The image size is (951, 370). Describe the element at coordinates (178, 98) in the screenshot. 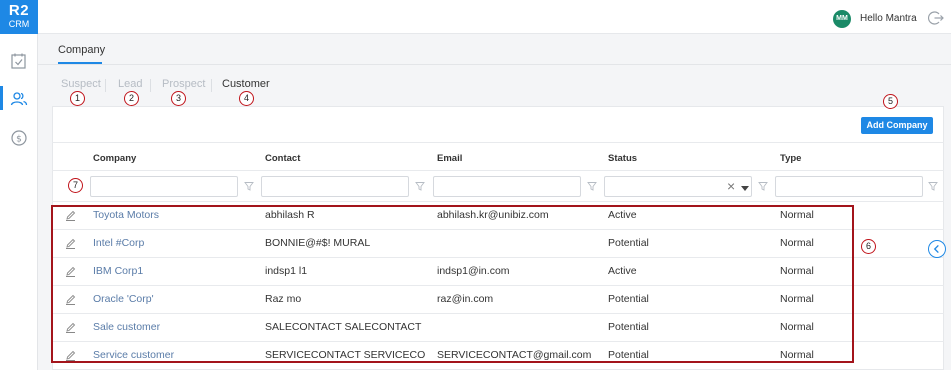

I see `annotation-marker-3: 3` at that location.